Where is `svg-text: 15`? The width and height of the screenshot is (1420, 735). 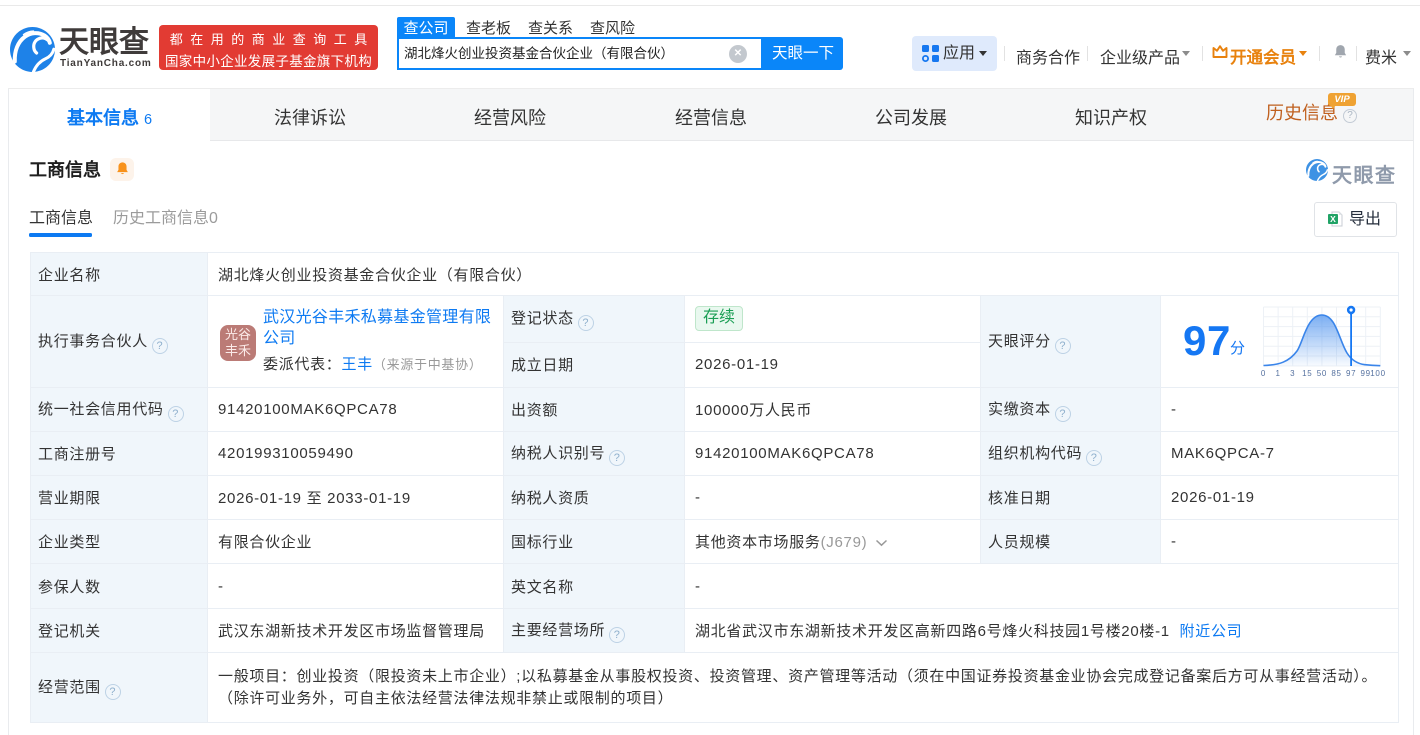 svg-text: 15 is located at coordinates (1307, 373).